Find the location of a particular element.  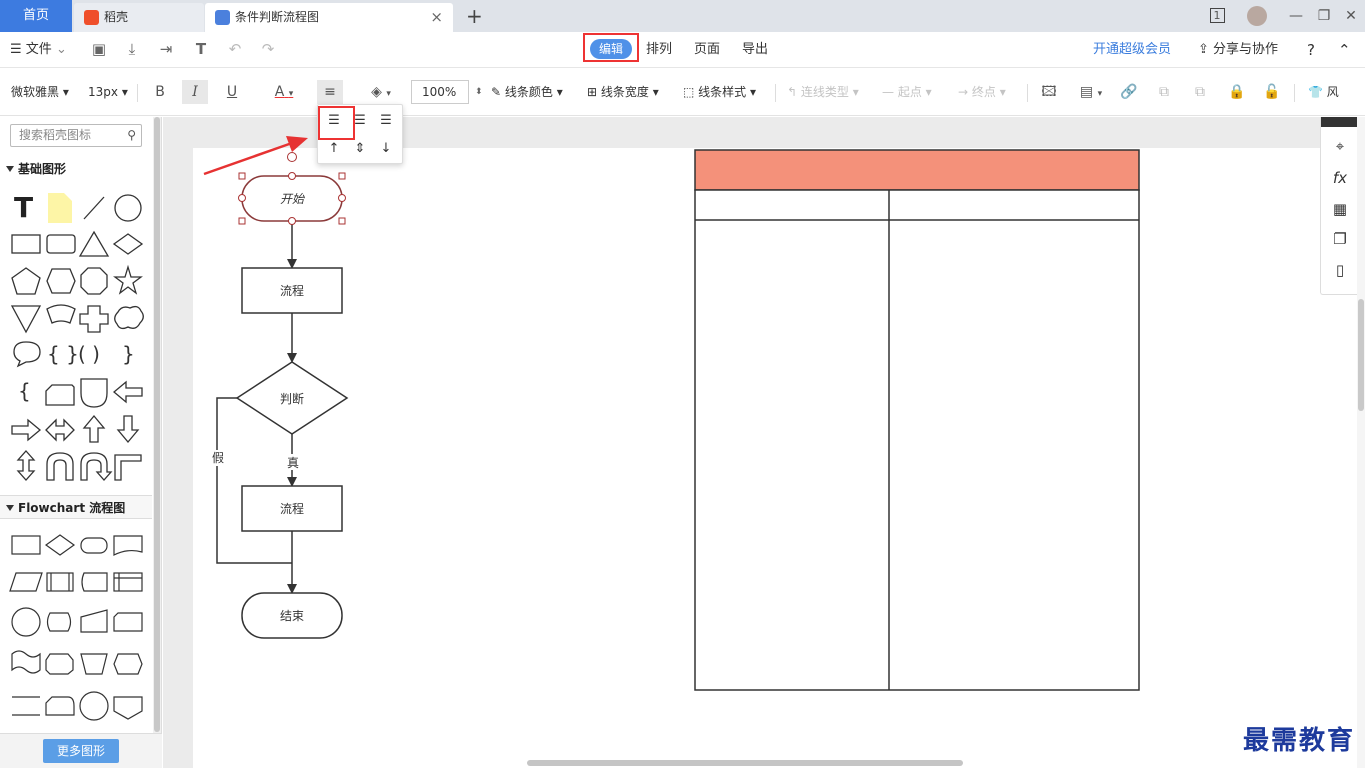

navigator-icon: ⌖ is located at coordinates (1340, 146).